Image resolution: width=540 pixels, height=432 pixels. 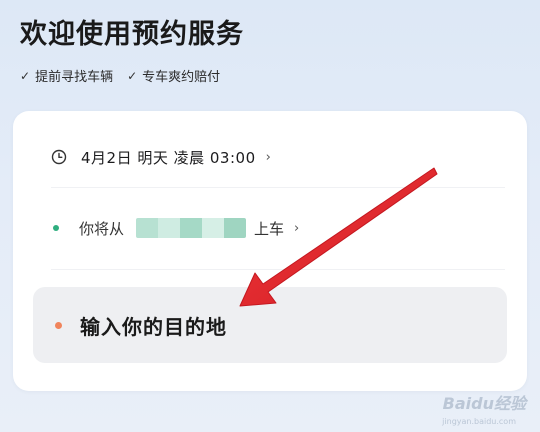 What do you see at coordinates (479, 421) in the screenshot?
I see `watermark-url: jingyan.baidu.com` at bounding box center [479, 421].